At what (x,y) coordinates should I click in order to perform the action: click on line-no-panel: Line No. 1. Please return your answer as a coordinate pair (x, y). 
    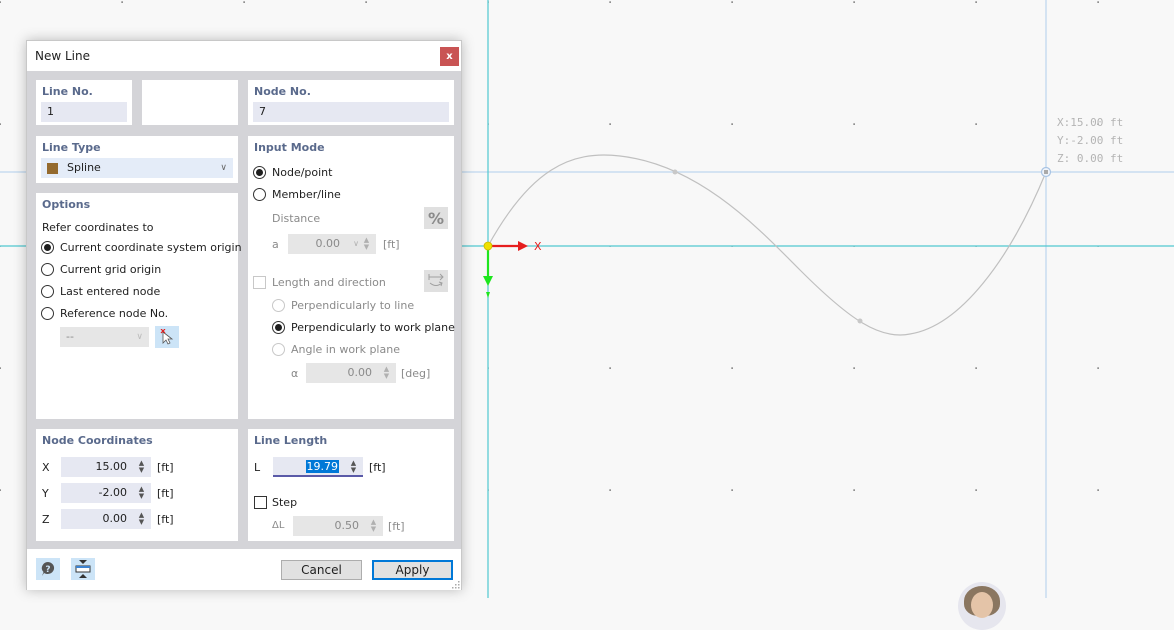
    Looking at the image, I should click on (84, 102).